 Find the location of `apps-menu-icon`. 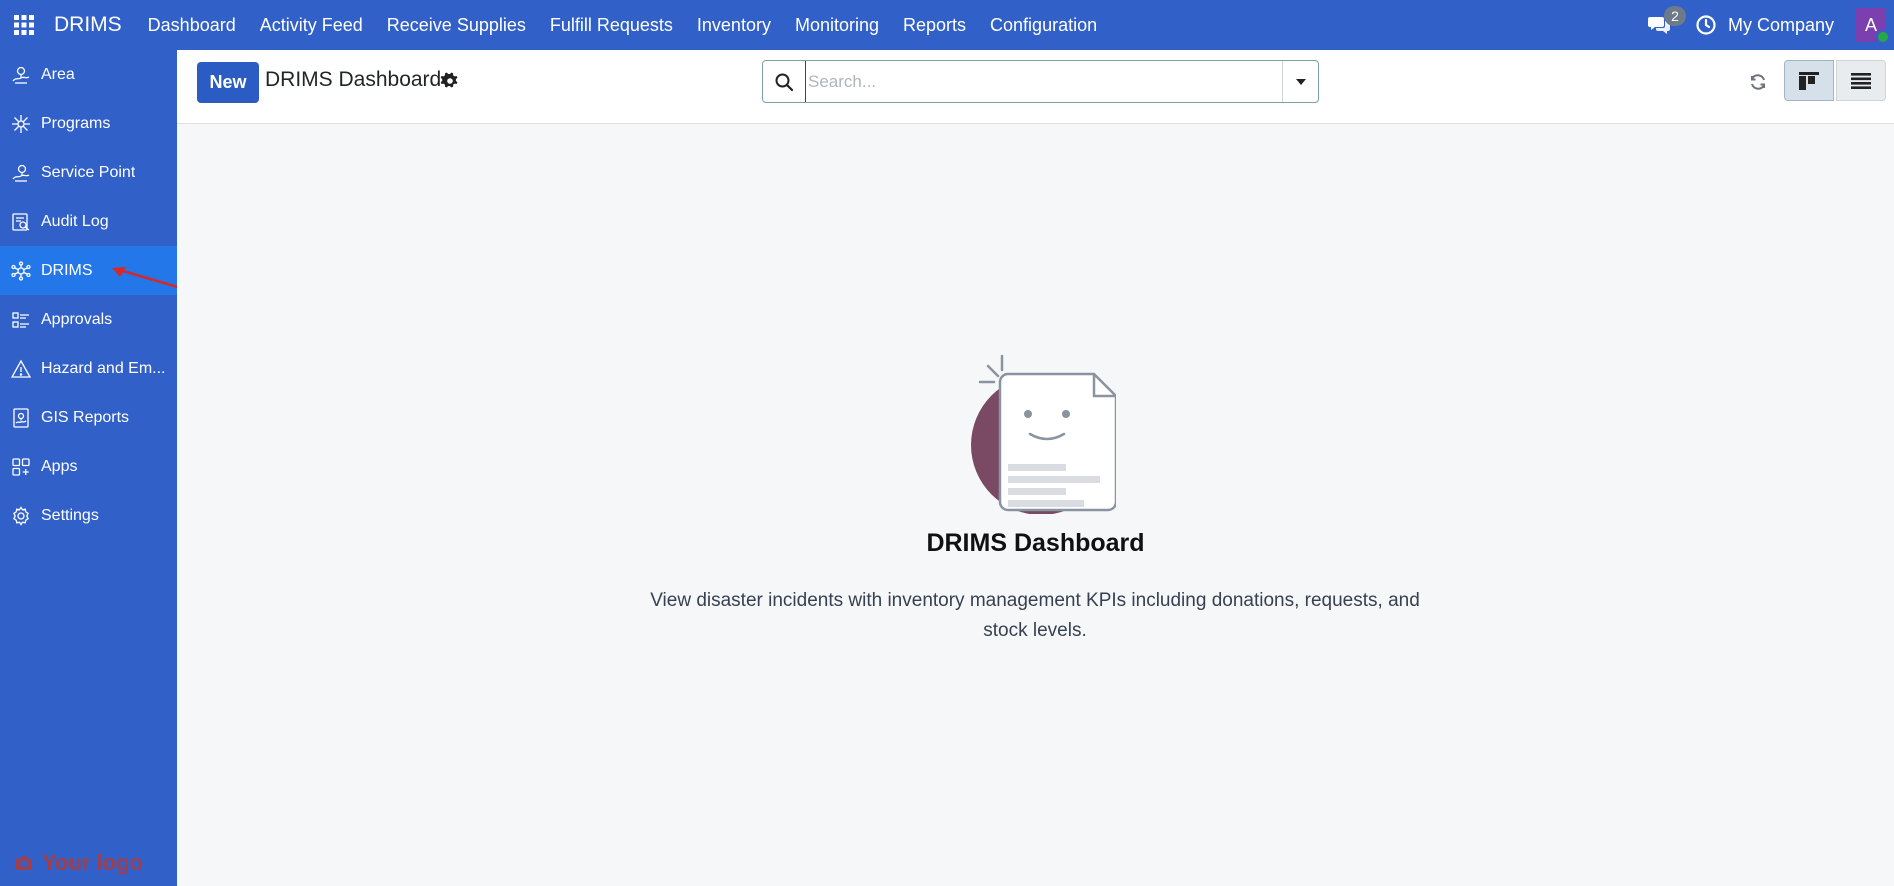

apps-menu-icon is located at coordinates (24, 25).